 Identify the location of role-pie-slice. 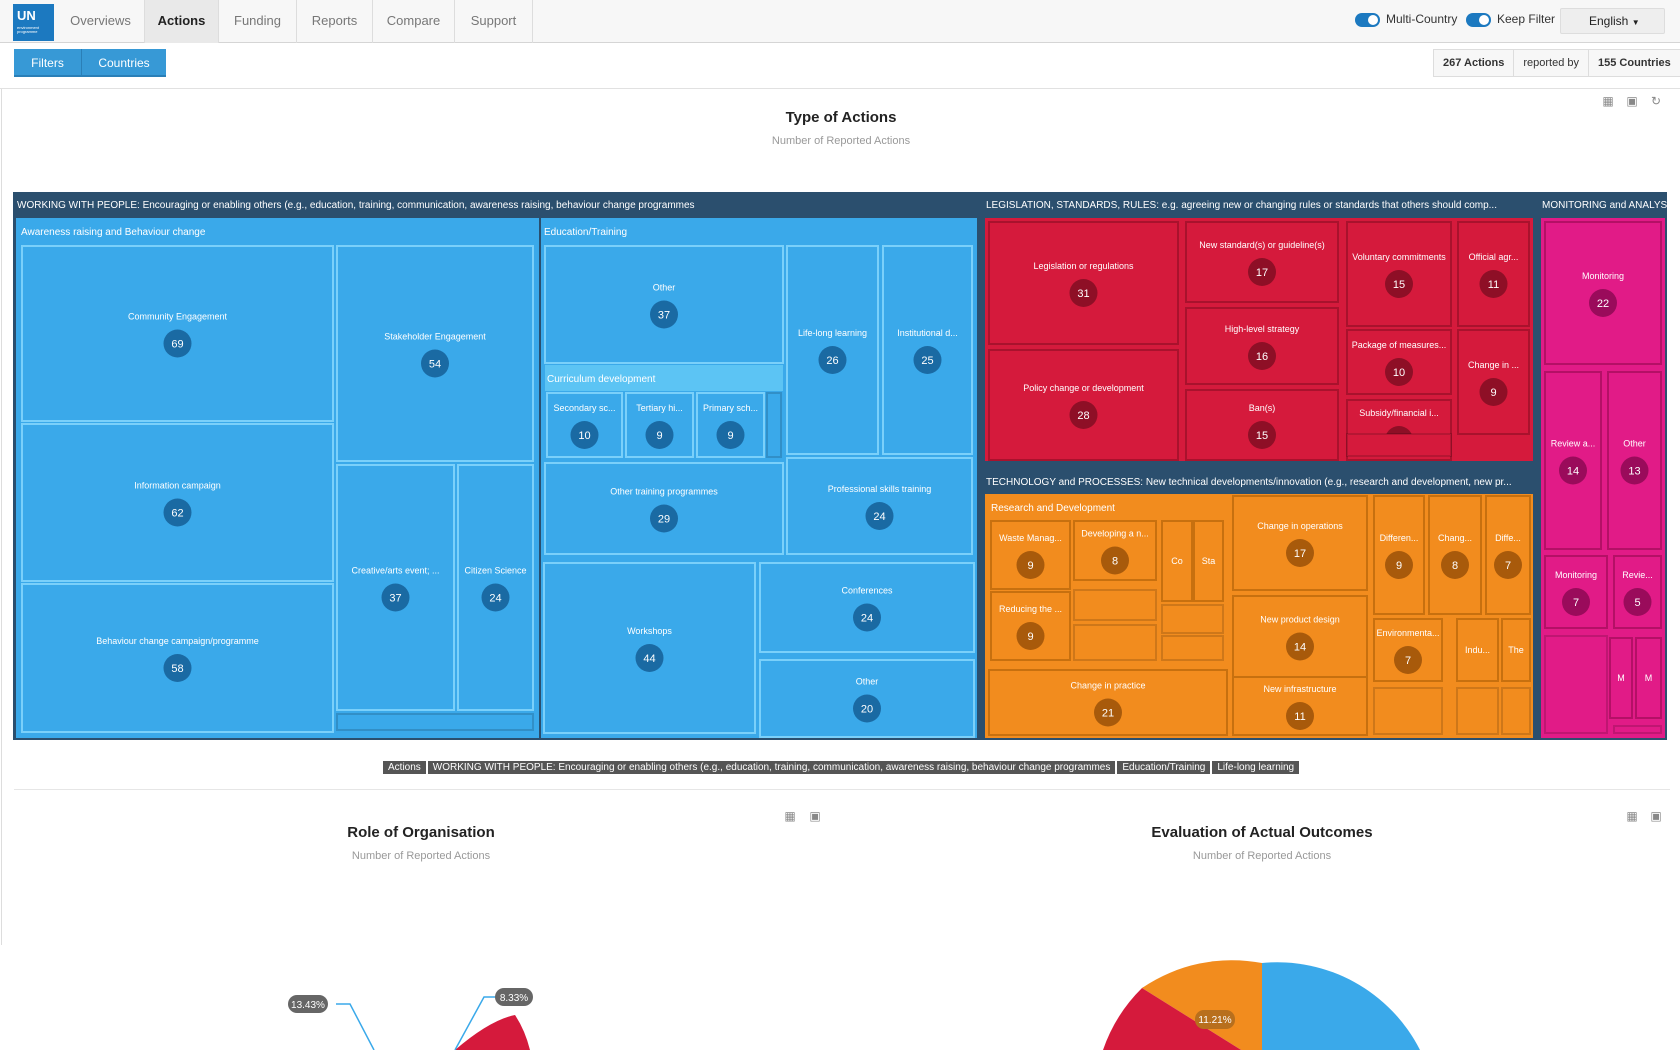
(492, 1032).